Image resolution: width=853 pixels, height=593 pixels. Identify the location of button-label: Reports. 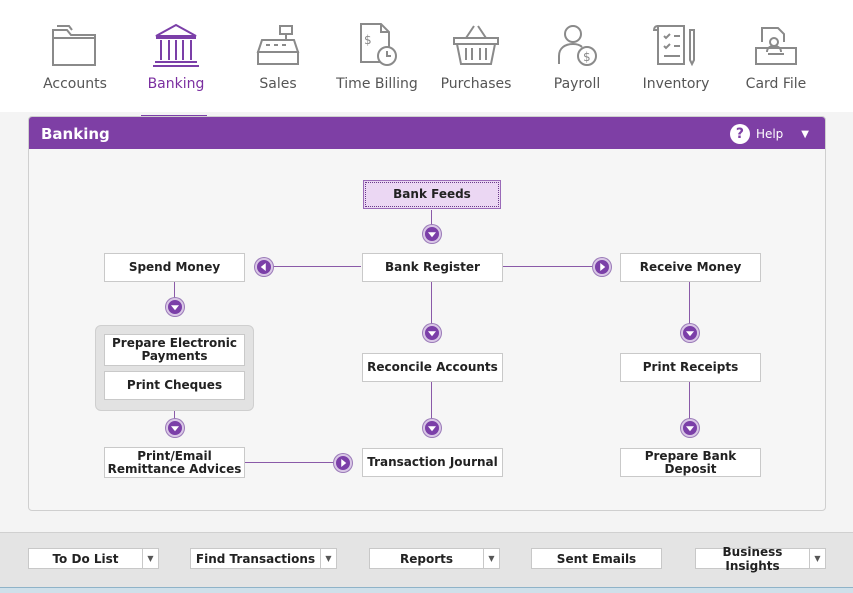
(426, 558).